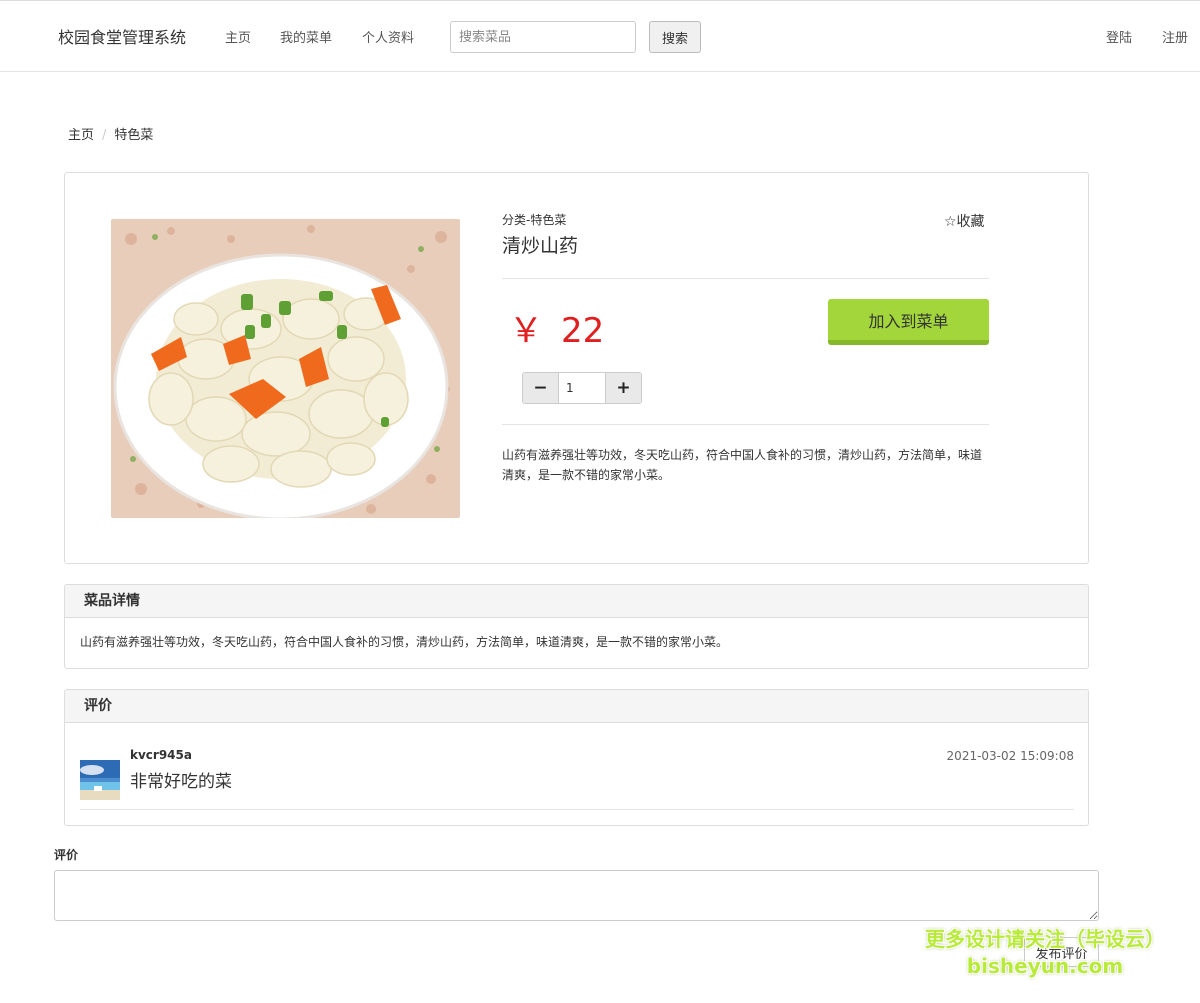 This screenshot has width=1200, height=1003. Describe the element at coordinates (306, 36) in the screenshot. I see `nav-my-menu-link: 我的菜单` at that location.